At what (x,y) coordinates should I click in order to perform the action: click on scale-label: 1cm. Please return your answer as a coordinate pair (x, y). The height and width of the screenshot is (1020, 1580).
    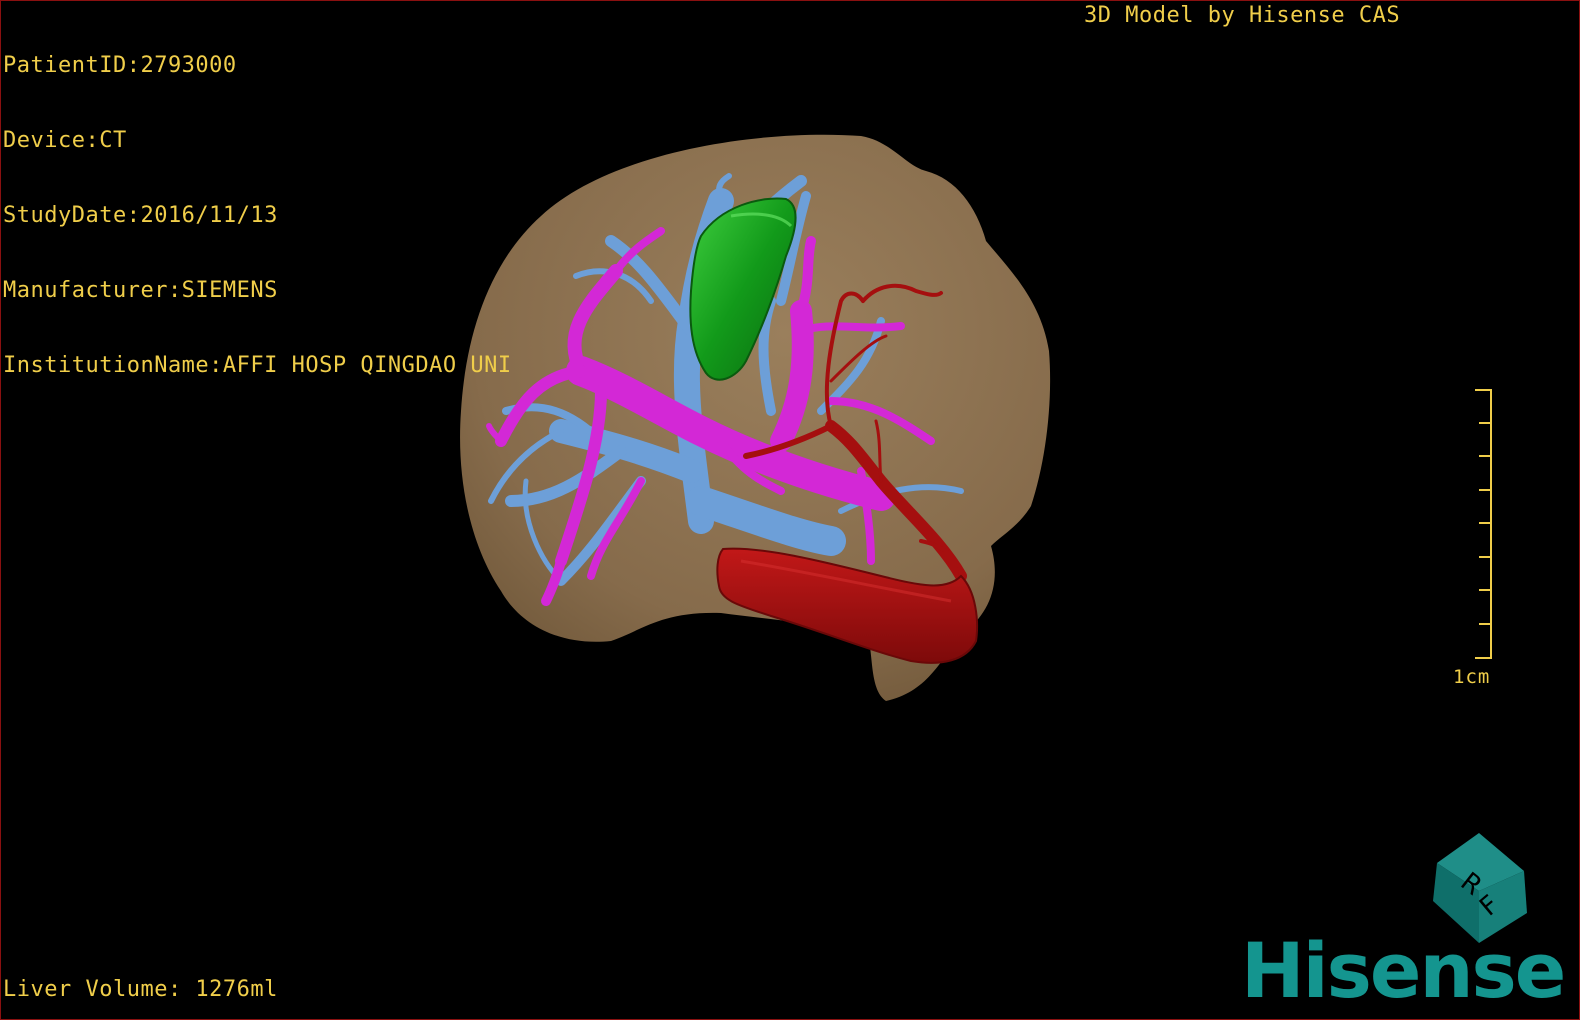
    Looking at the image, I should click on (1472, 677).